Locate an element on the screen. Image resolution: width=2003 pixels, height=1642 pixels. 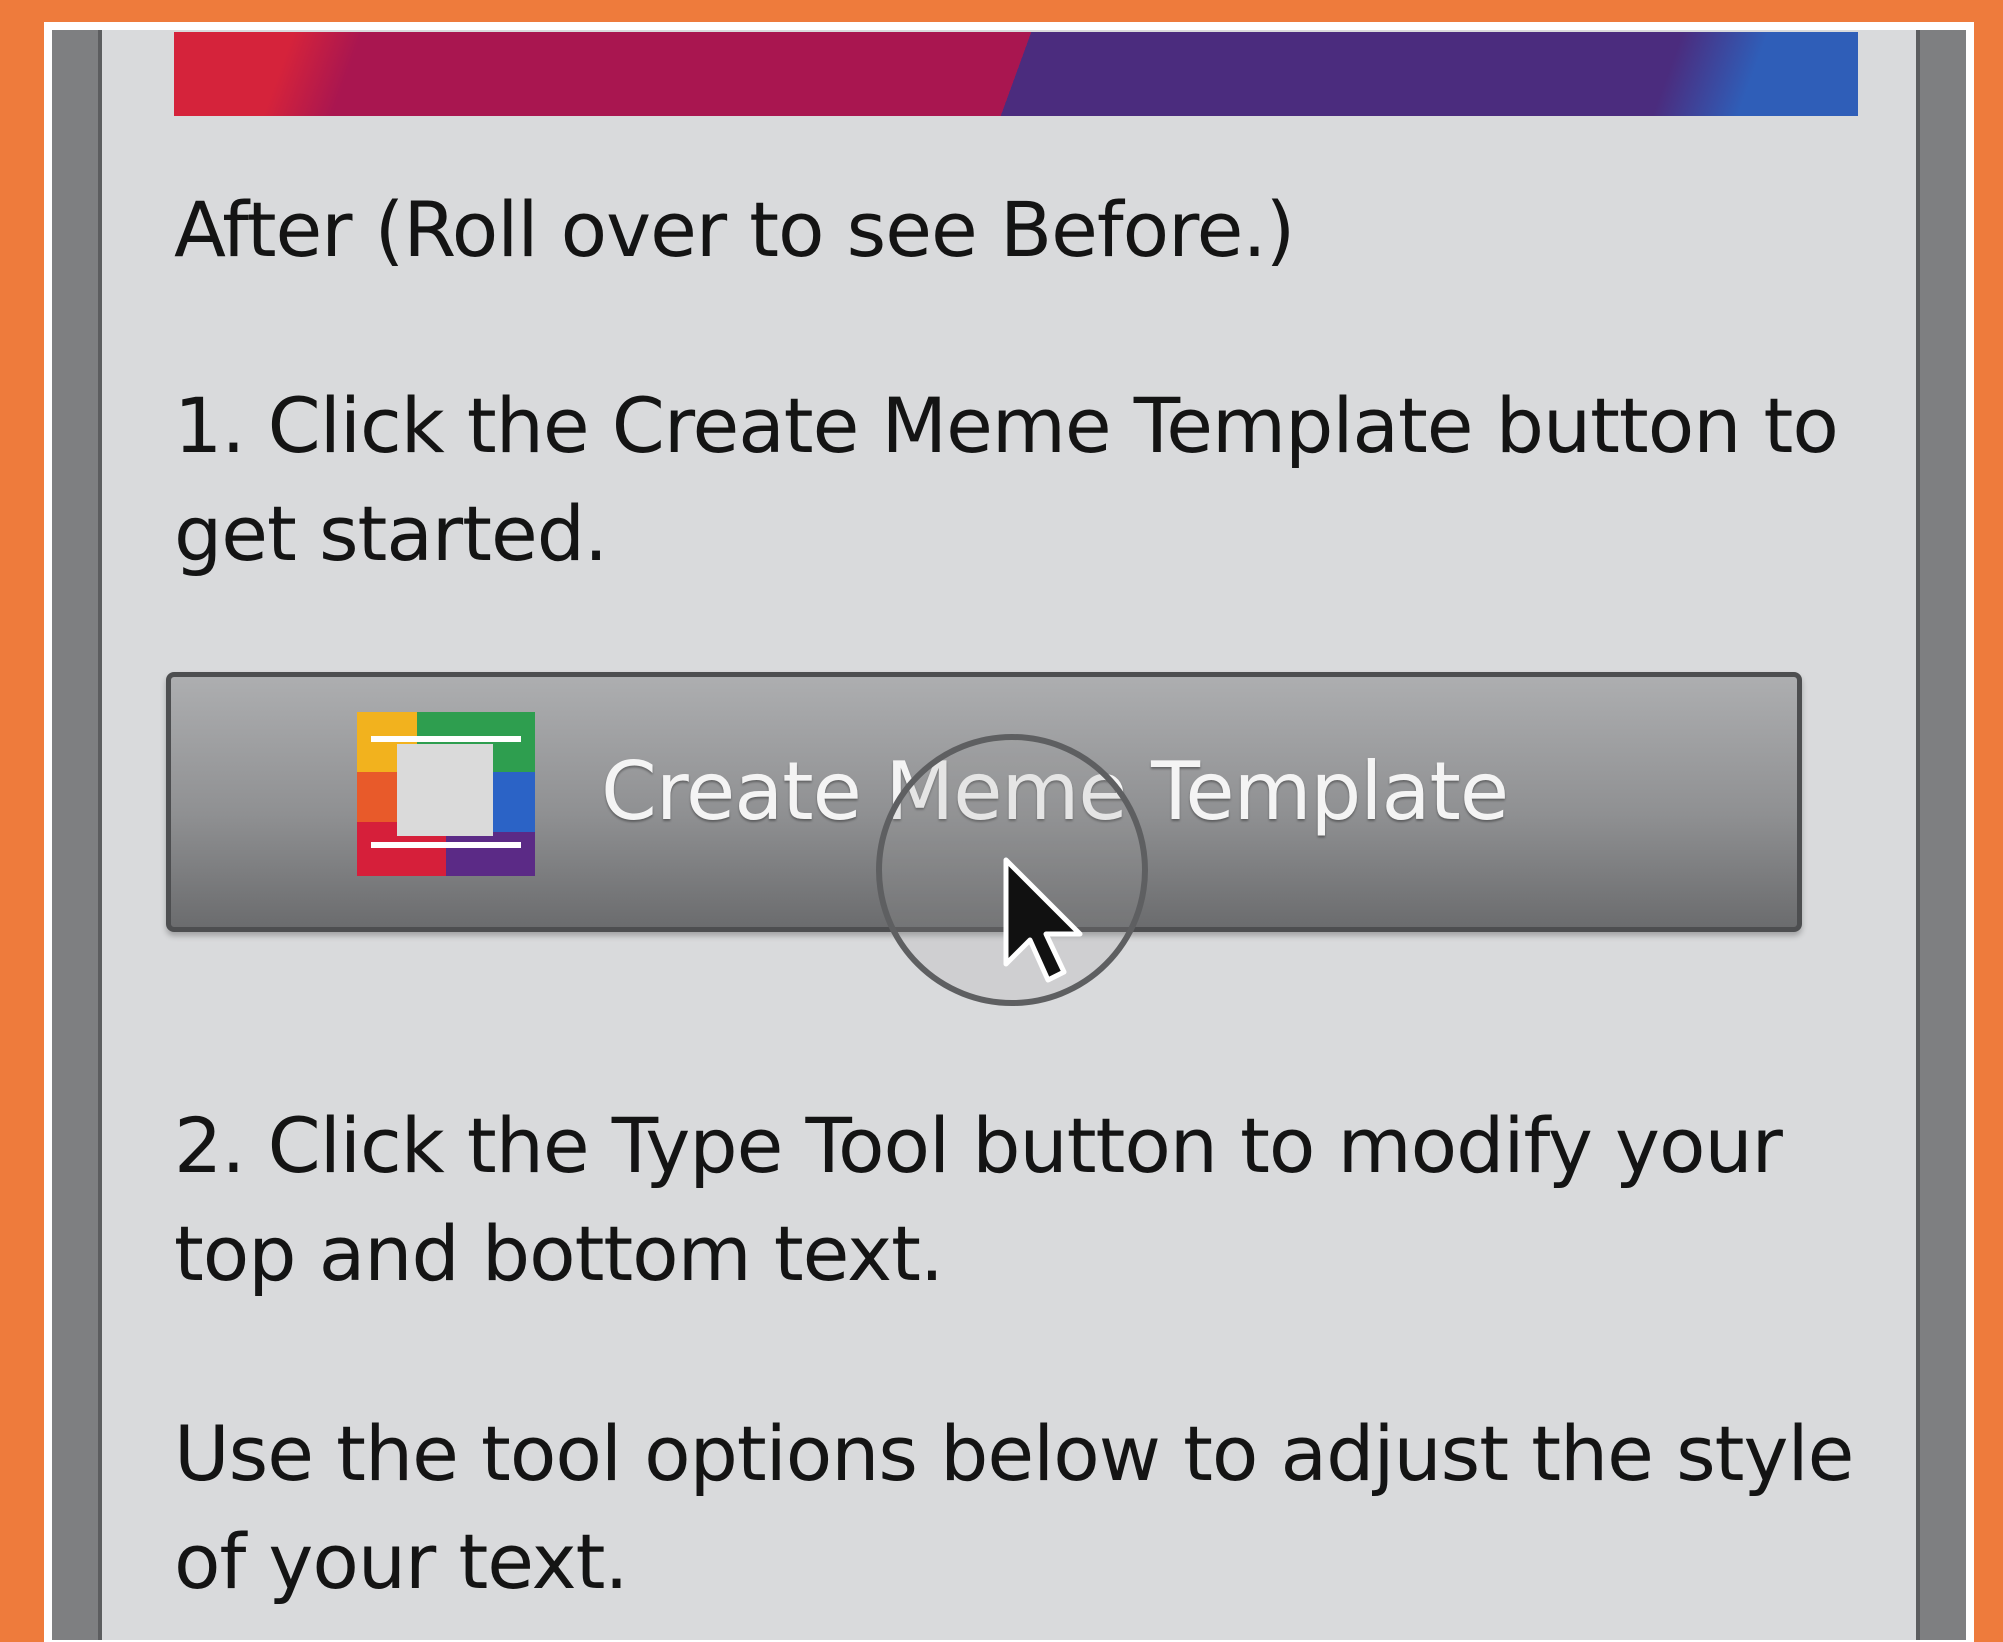
pointer-cursor-icon is located at coordinates (1043, 920).